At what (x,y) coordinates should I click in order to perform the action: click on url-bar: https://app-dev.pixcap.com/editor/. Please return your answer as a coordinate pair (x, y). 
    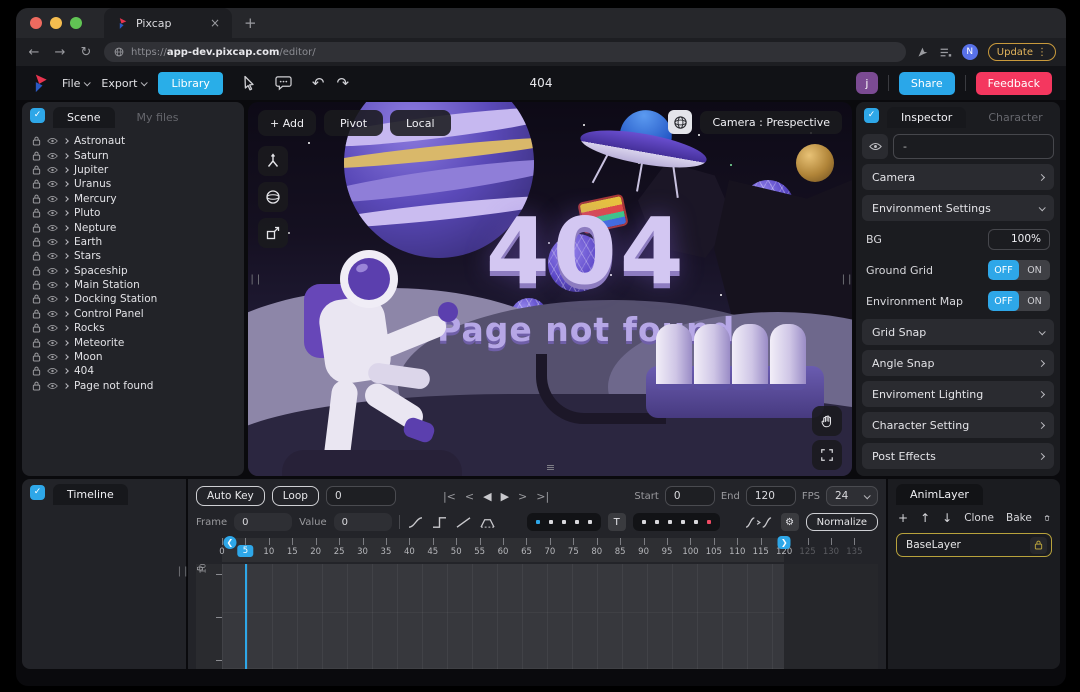
    Looking at the image, I should click on (505, 52).